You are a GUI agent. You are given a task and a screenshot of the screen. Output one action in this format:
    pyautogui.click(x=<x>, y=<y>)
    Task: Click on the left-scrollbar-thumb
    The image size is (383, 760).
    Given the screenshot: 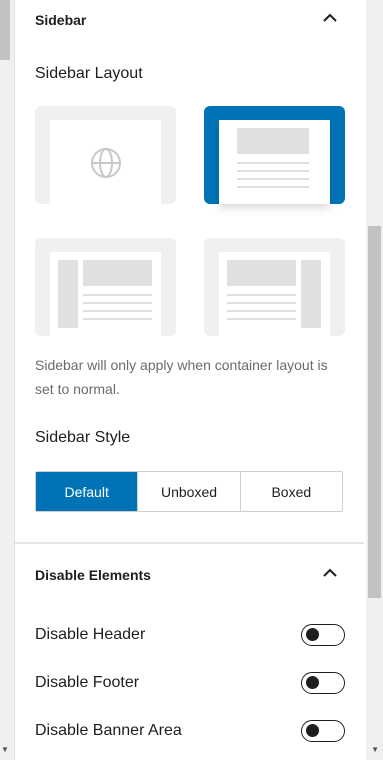 What is the action you would take?
    pyautogui.click(x=5, y=30)
    